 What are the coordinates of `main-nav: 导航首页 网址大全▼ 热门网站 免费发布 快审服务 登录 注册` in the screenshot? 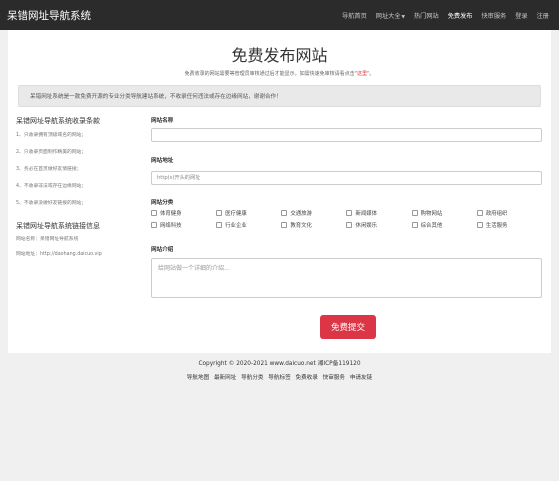 It's located at (445, 15).